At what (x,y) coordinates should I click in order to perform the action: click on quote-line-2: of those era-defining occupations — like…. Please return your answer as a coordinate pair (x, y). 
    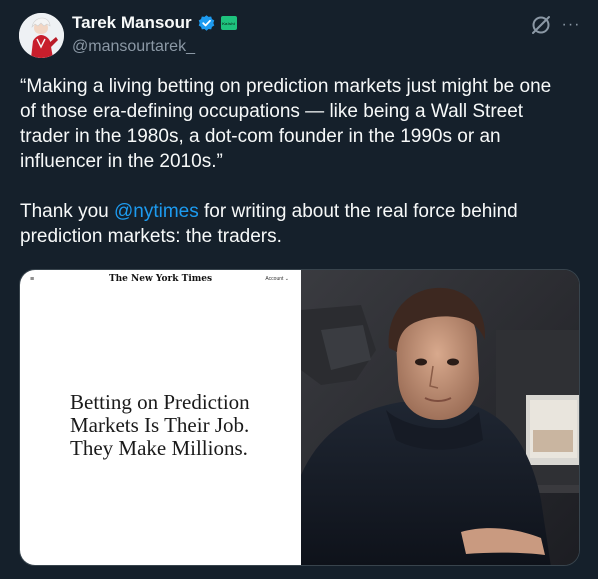
    Looking at the image, I should click on (272, 111).